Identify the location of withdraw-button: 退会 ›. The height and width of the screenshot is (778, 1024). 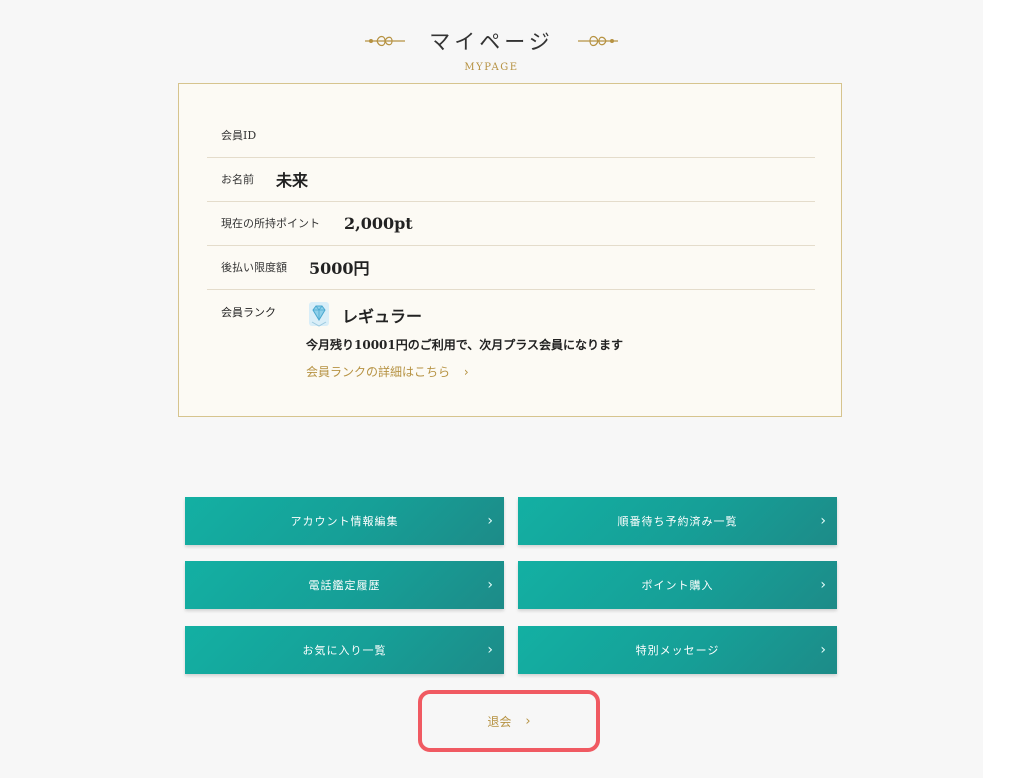
(509, 721).